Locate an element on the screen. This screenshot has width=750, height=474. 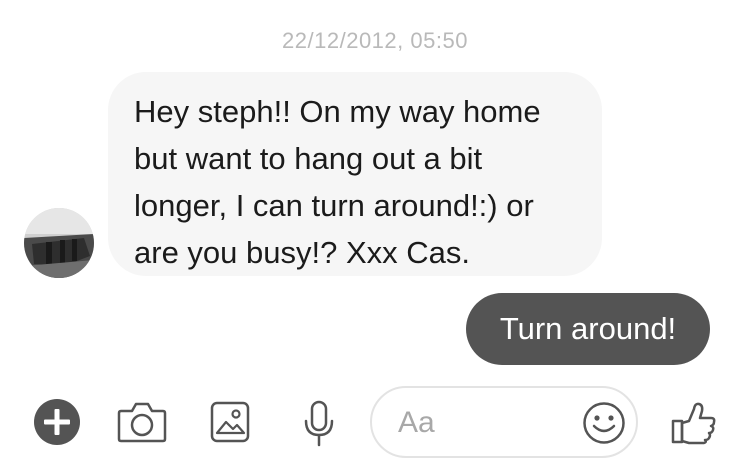
message-input is located at coordinates (483, 423).